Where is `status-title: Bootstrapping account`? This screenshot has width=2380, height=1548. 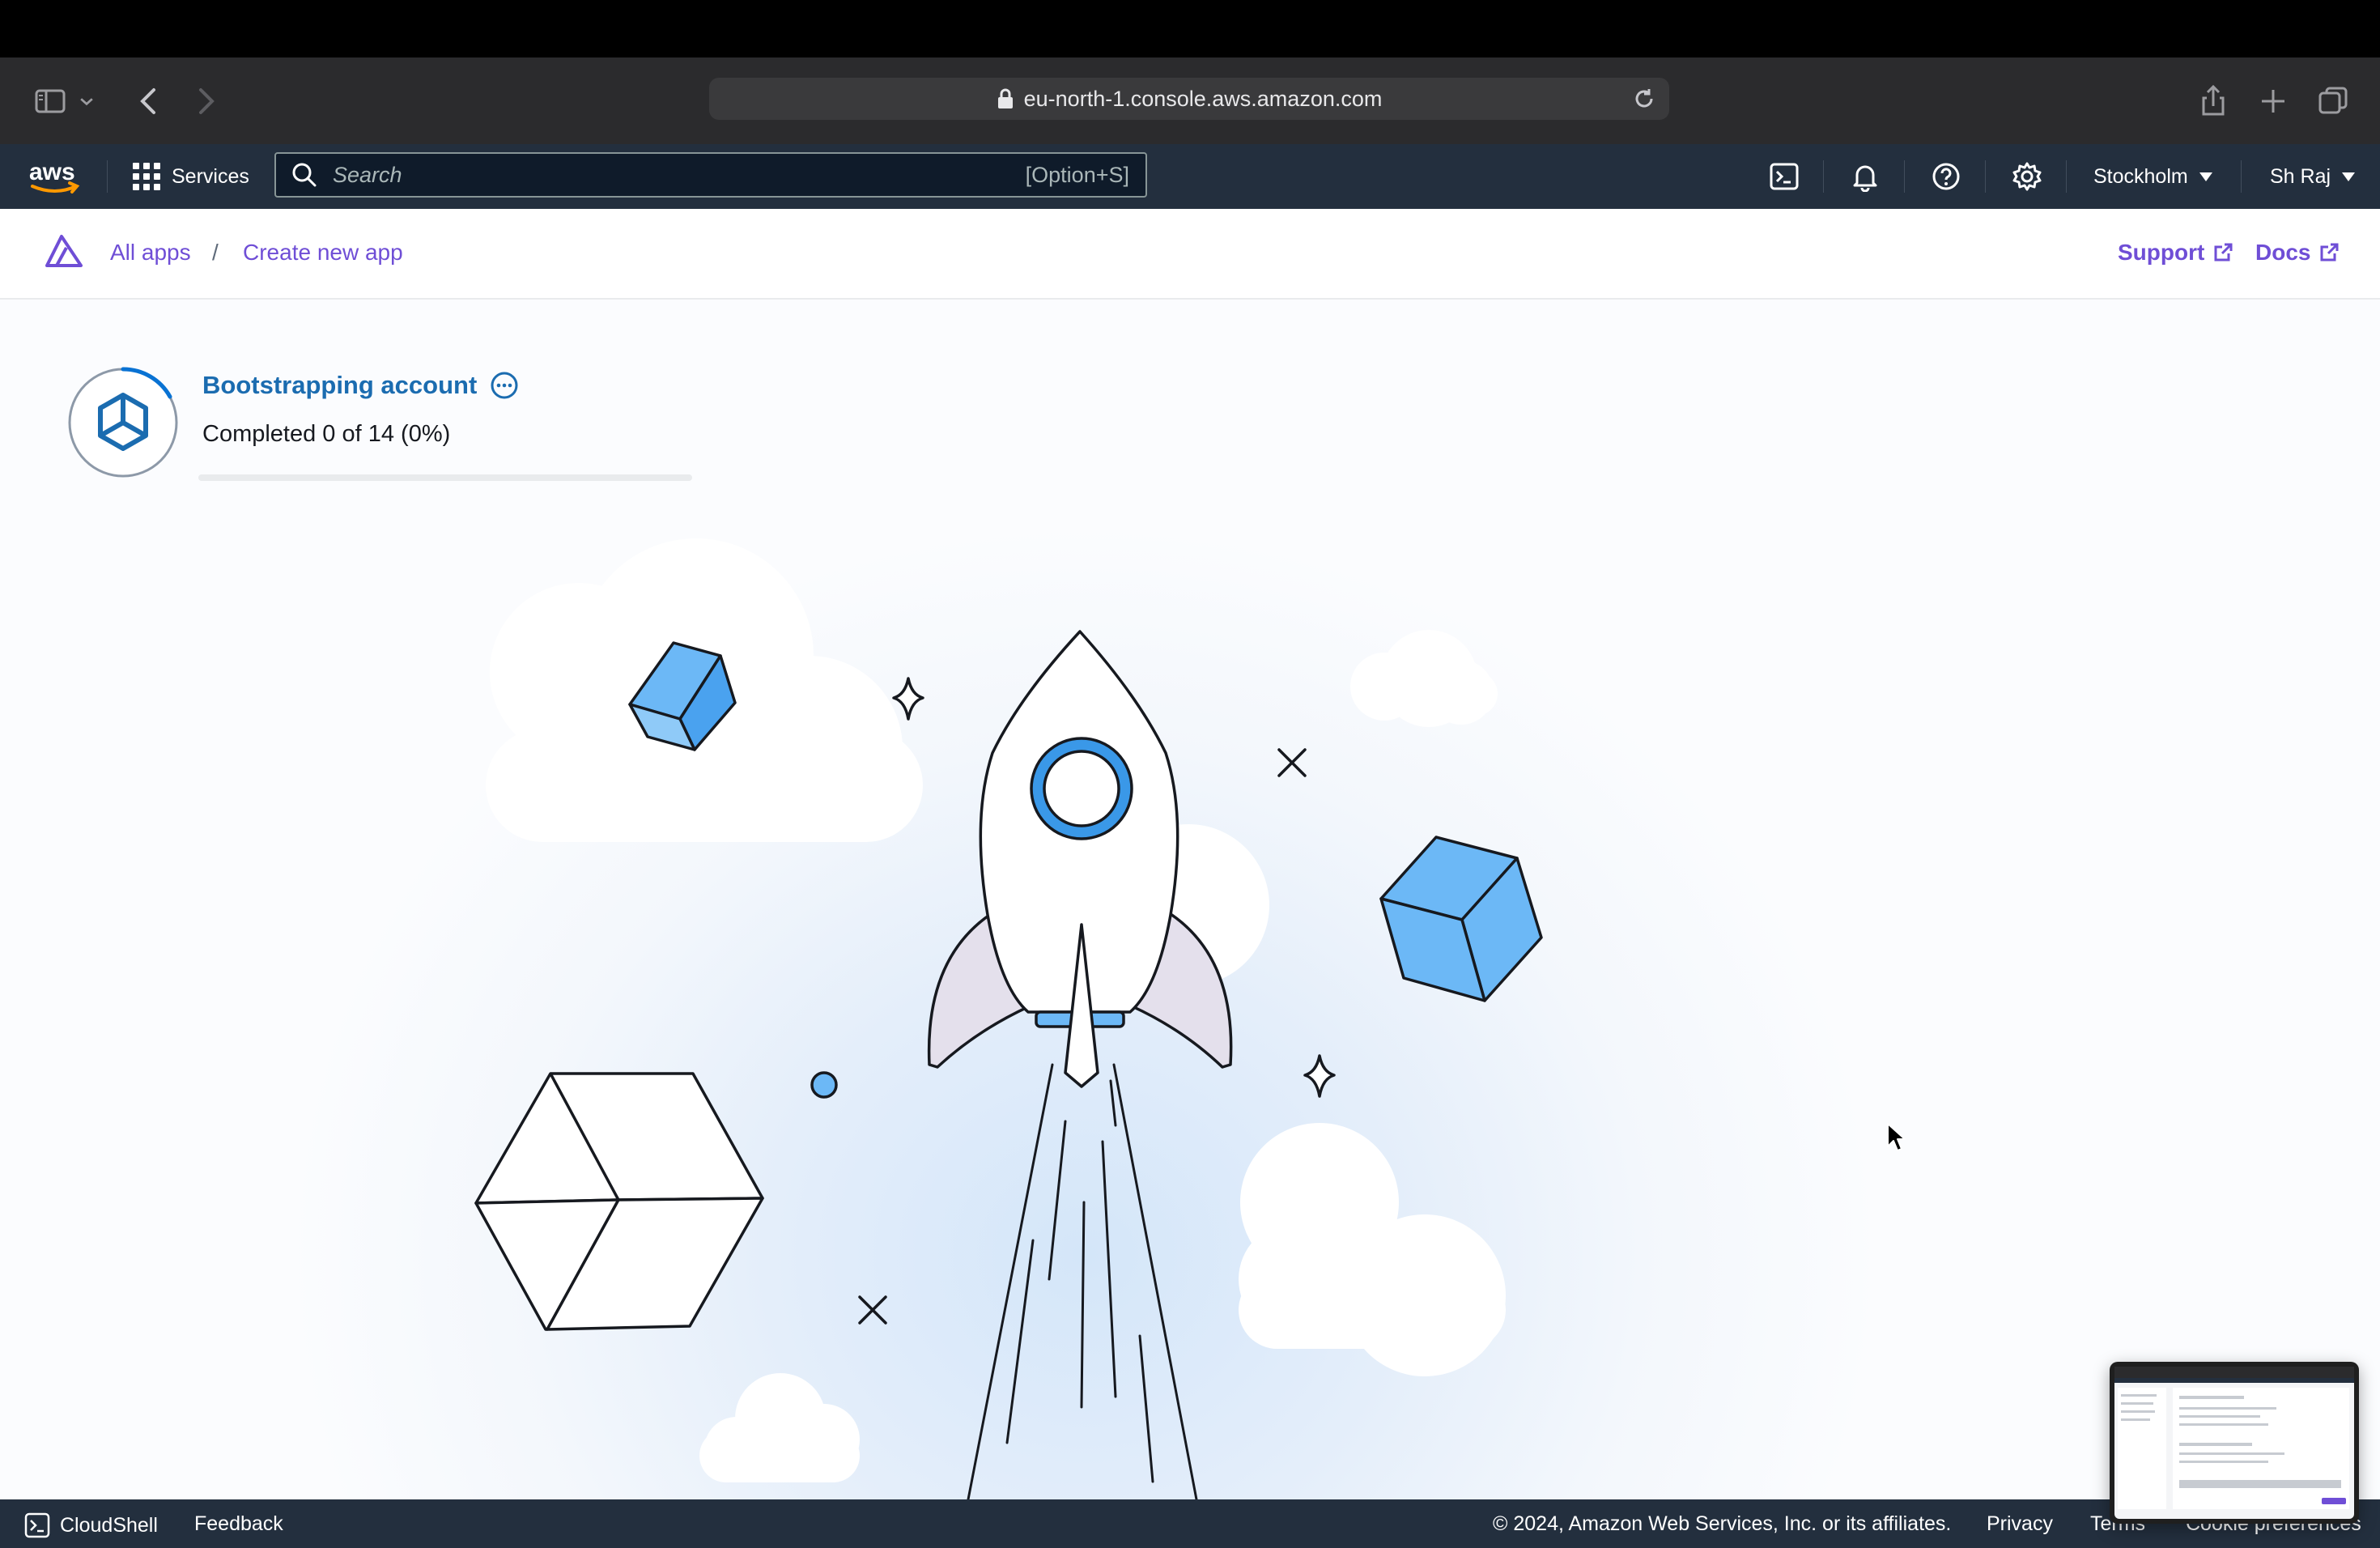 status-title: Bootstrapping account is located at coordinates (361, 386).